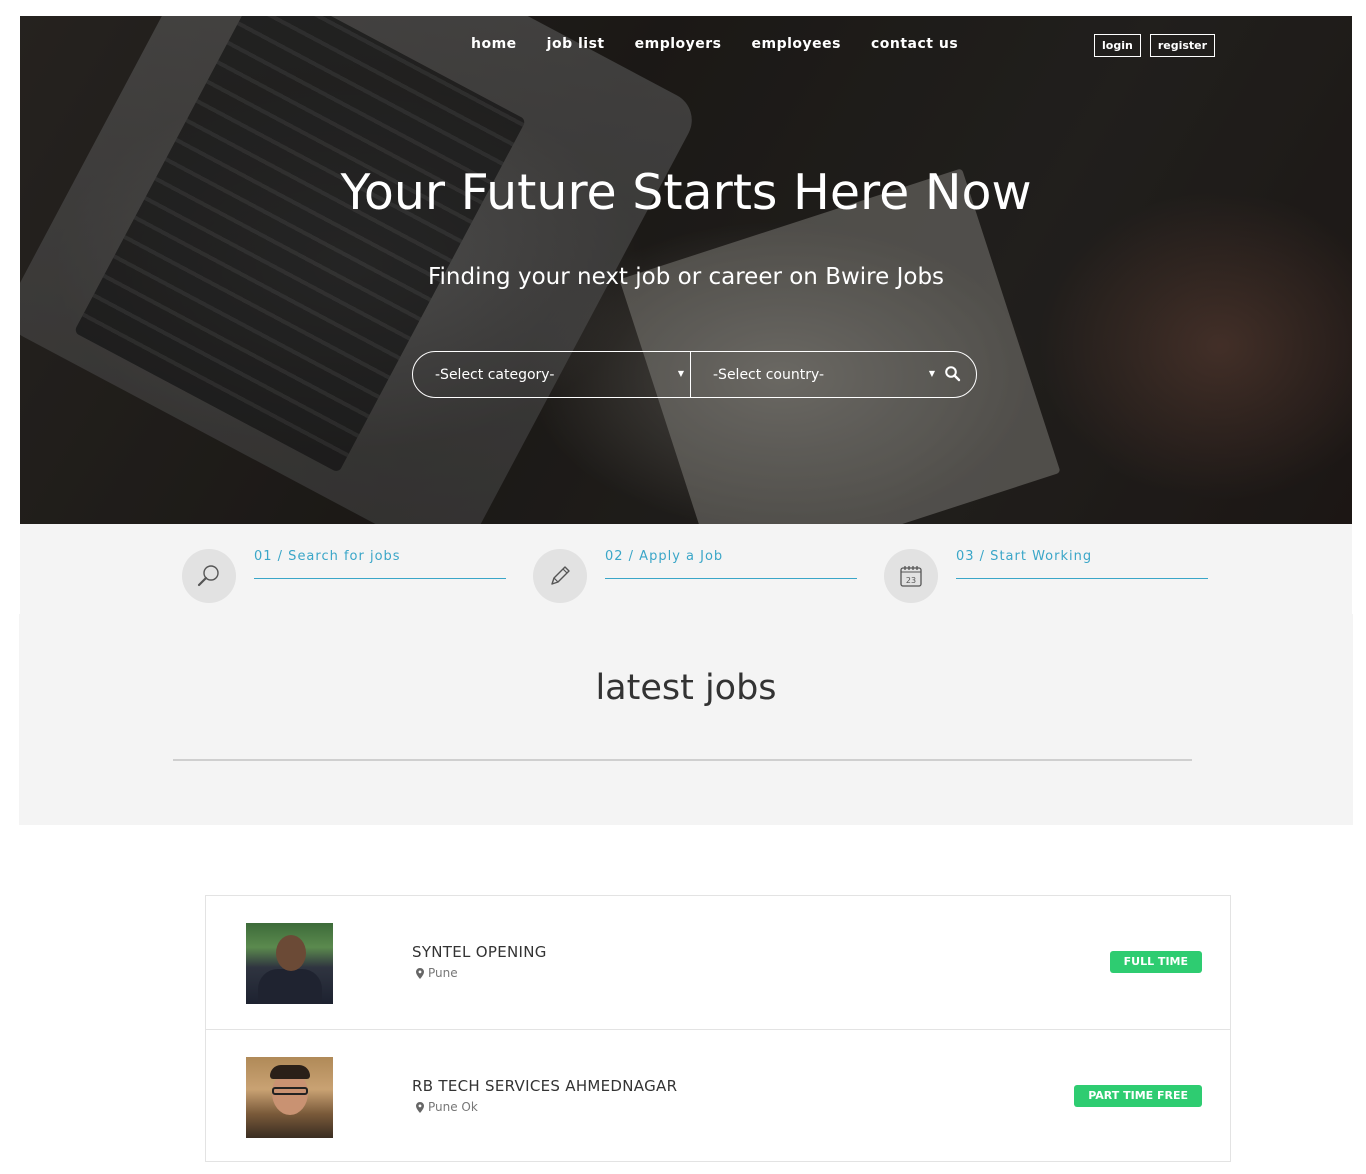  Describe the element at coordinates (495, 374) in the screenshot. I see `category-select-value: -Select category-` at that location.